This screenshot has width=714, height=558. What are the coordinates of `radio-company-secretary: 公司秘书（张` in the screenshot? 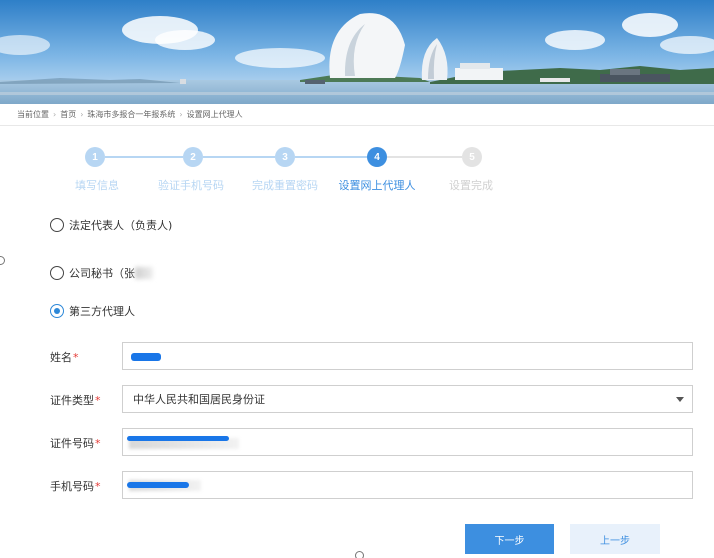 It's located at (101, 273).